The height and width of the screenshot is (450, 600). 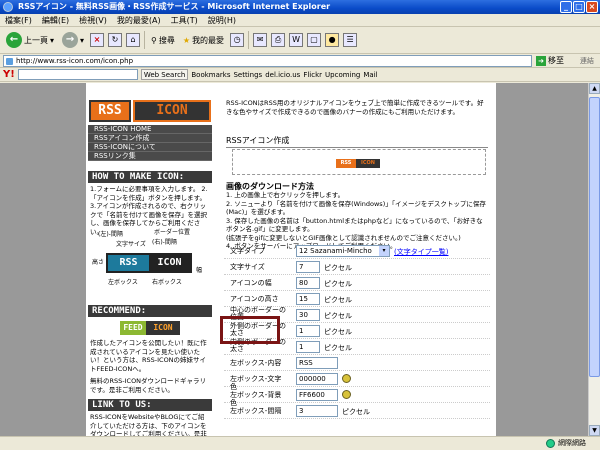 I want to click on minimize-button: _, so click(x=566, y=7).